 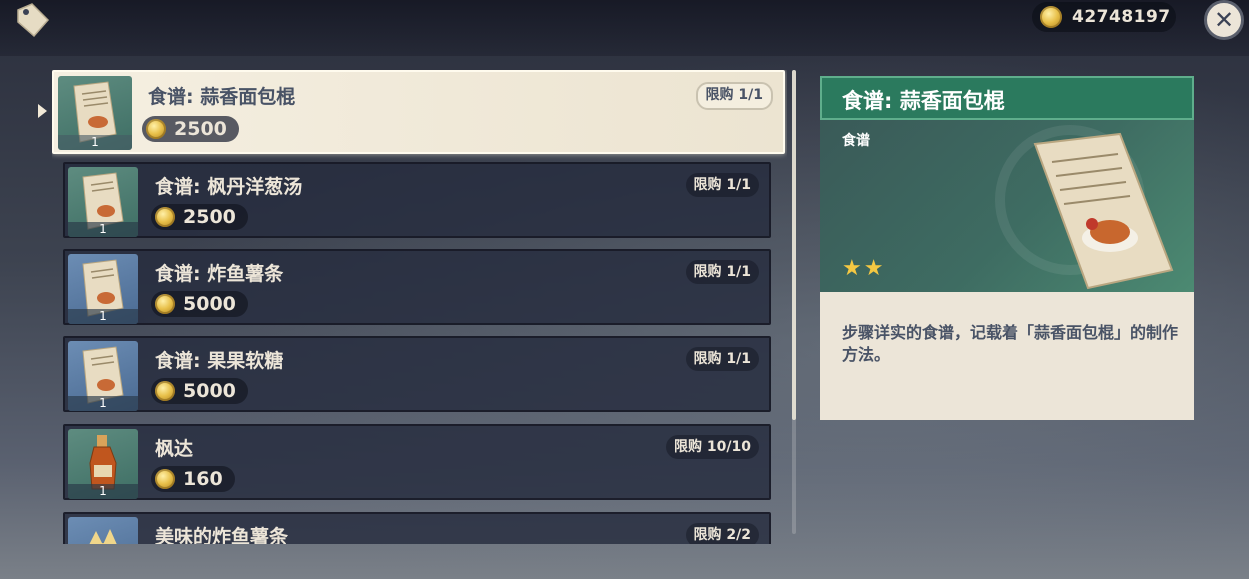 What do you see at coordinates (222, 535) in the screenshot?
I see `item-name: 美味的炸鱼薯条` at bounding box center [222, 535].